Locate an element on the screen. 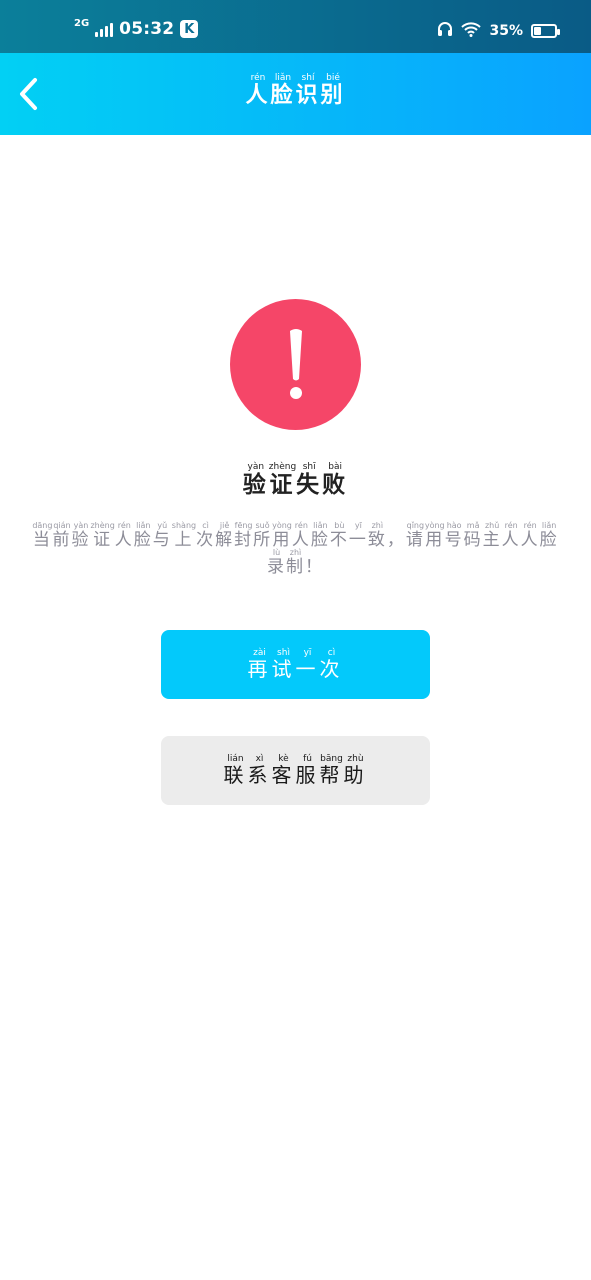 The height and width of the screenshot is (1280, 591). contact-support-button-label: 联lián系xì客kè服fú帮bāng助zhù is located at coordinates (296, 771).